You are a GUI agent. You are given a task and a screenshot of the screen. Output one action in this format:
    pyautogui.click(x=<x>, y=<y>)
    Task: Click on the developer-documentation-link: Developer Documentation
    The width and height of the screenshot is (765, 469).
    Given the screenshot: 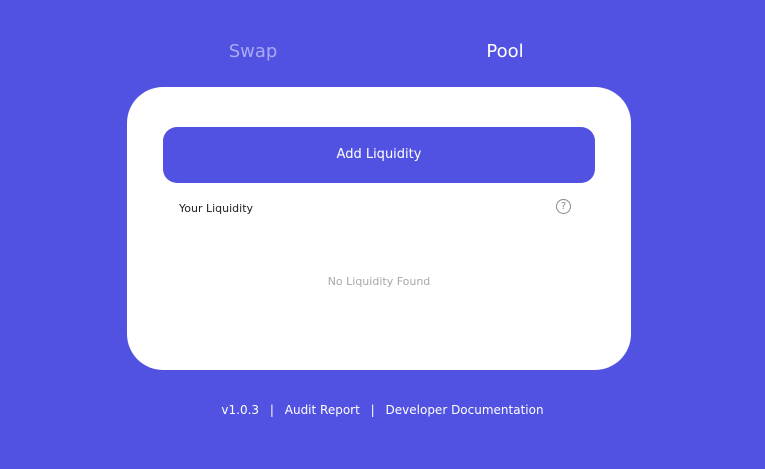 What is the action you would take?
    pyautogui.click(x=465, y=410)
    